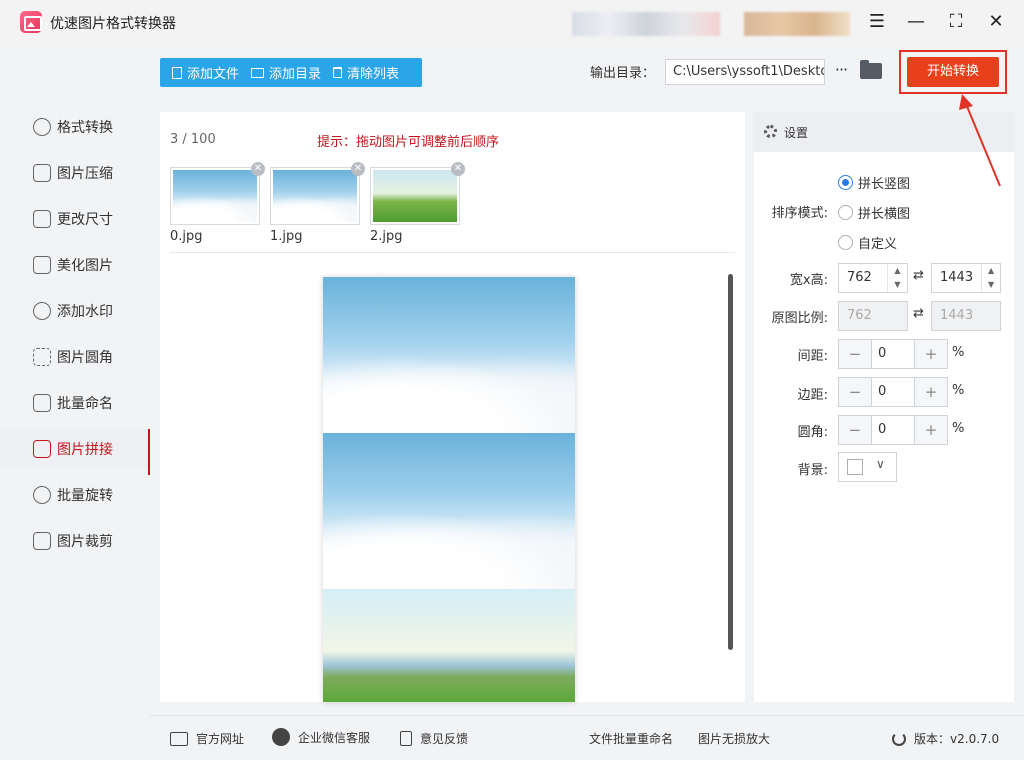 The width and height of the screenshot is (1024, 760). I want to click on height-value: 1443, so click(957, 277).